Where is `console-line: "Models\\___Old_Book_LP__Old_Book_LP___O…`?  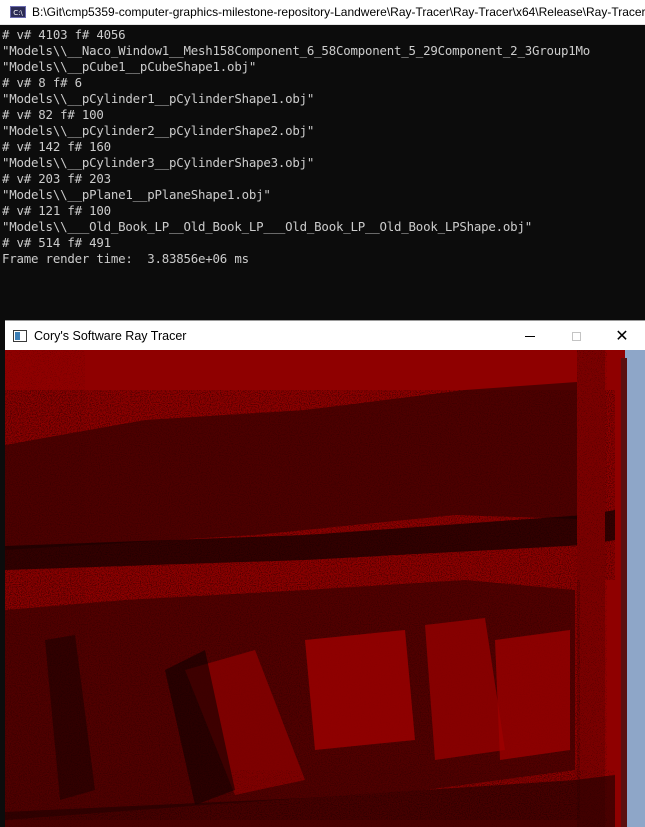
console-line: "Models\\___Old_Book_LP__Old_Book_LP___O… is located at coordinates (267, 226).